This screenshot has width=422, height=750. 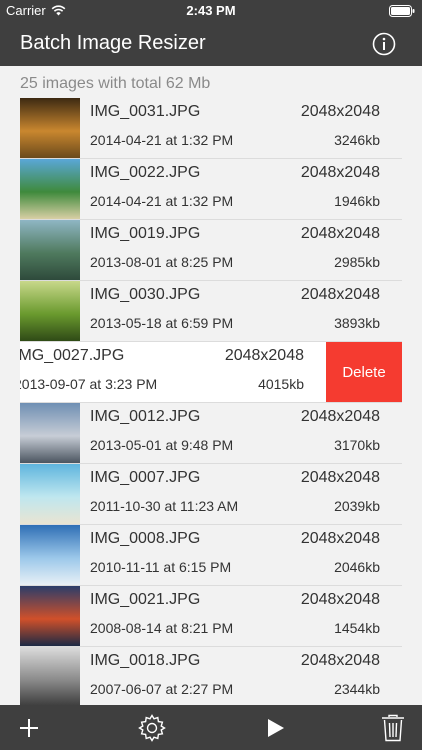 I want to click on add-button, so click(x=29, y=728).